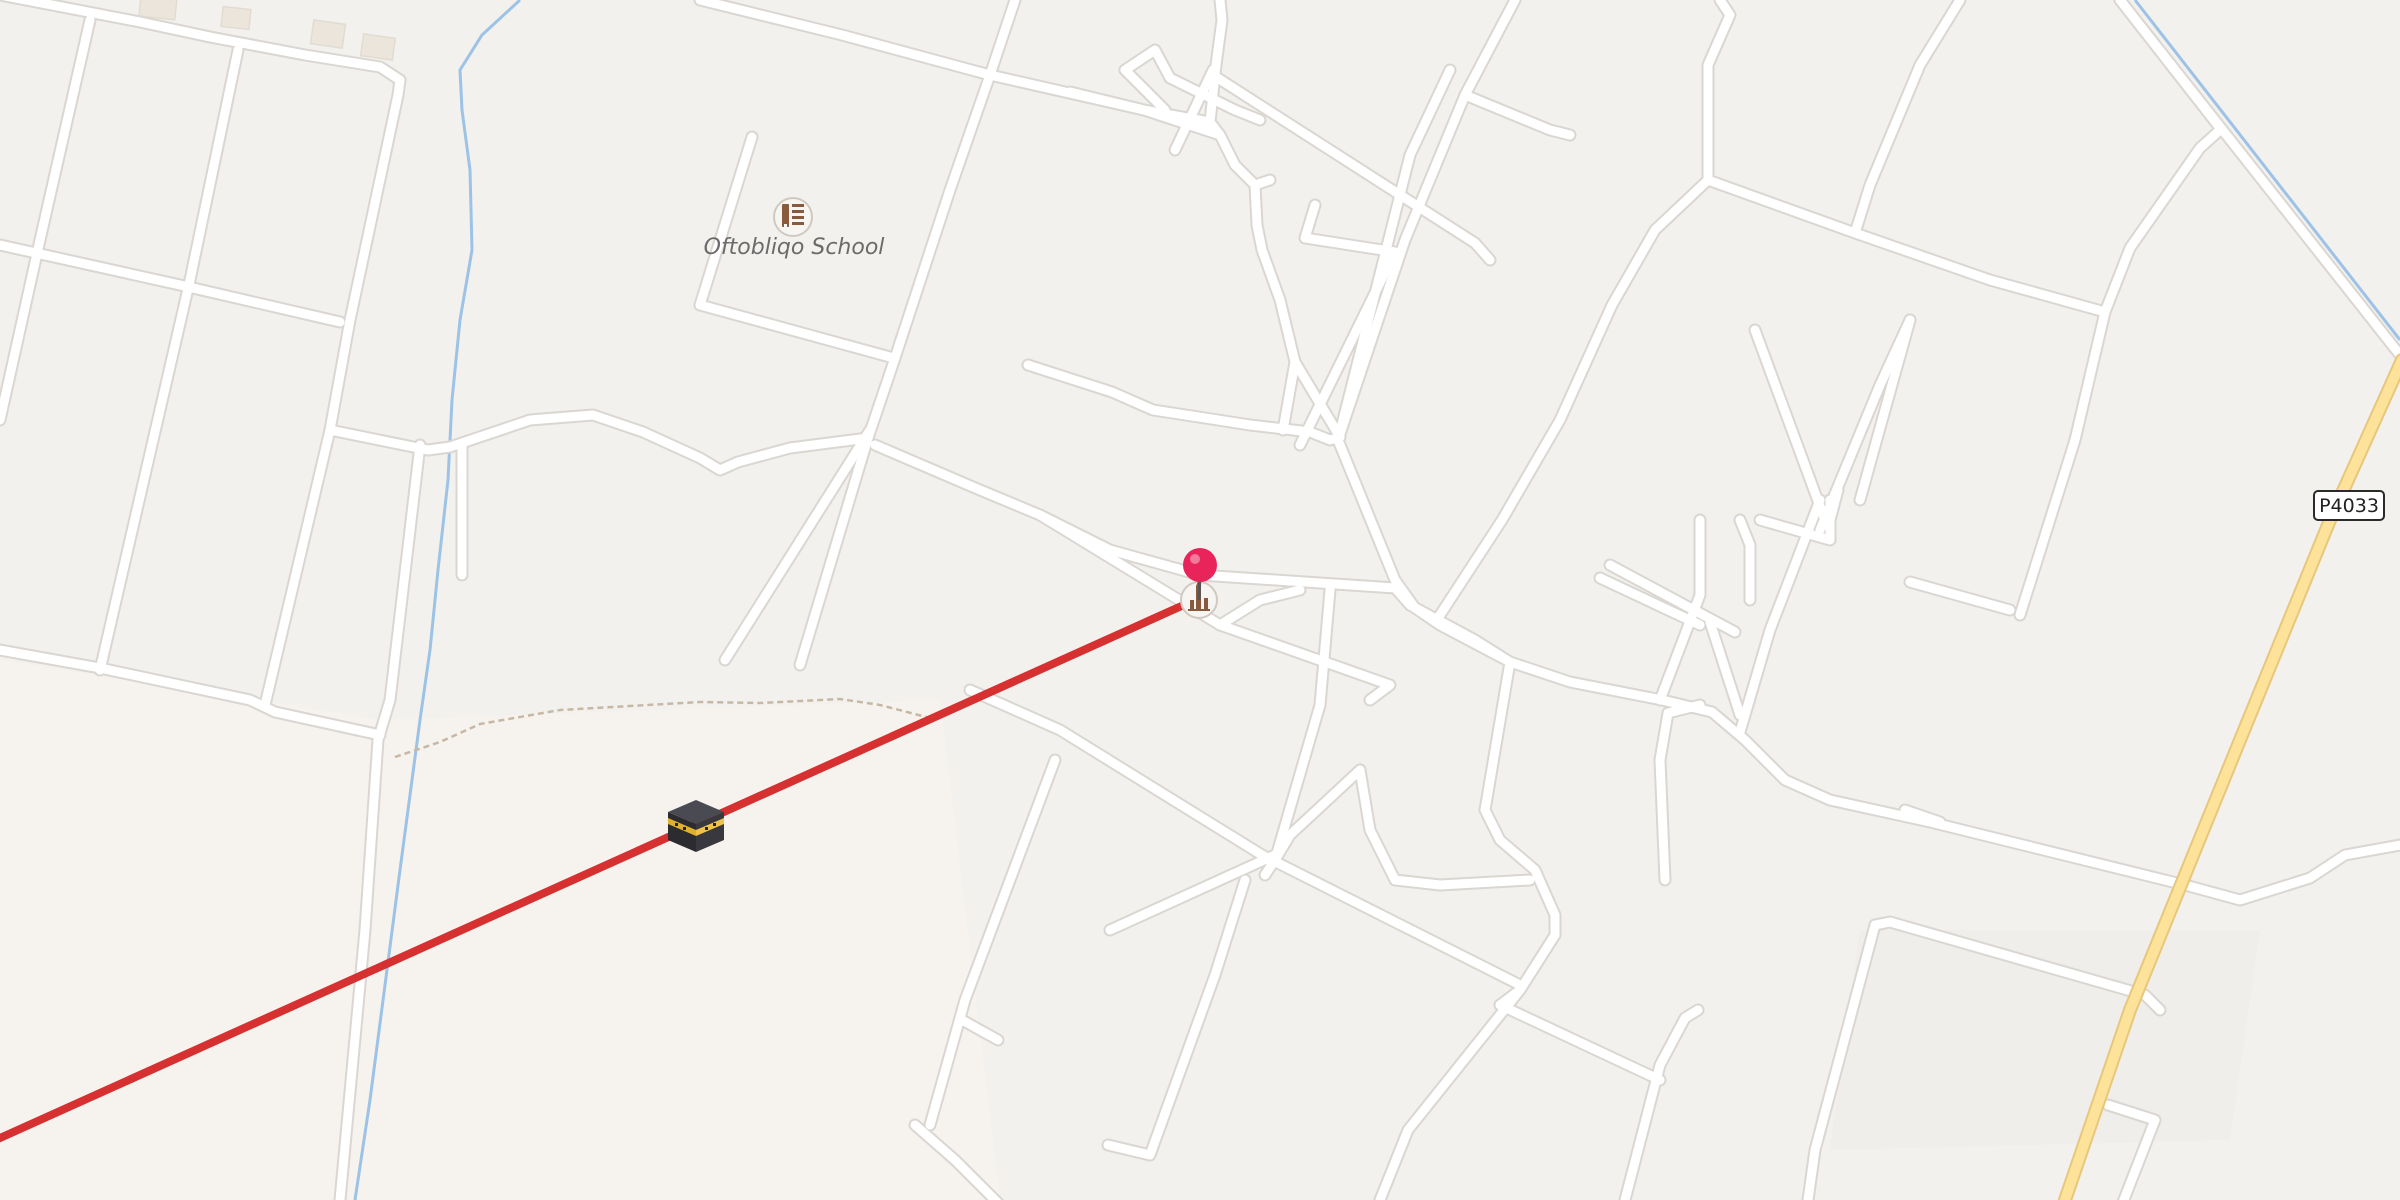  Describe the element at coordinates (1195, 559) in the screenshot. I see `pin-highlight` at that location.